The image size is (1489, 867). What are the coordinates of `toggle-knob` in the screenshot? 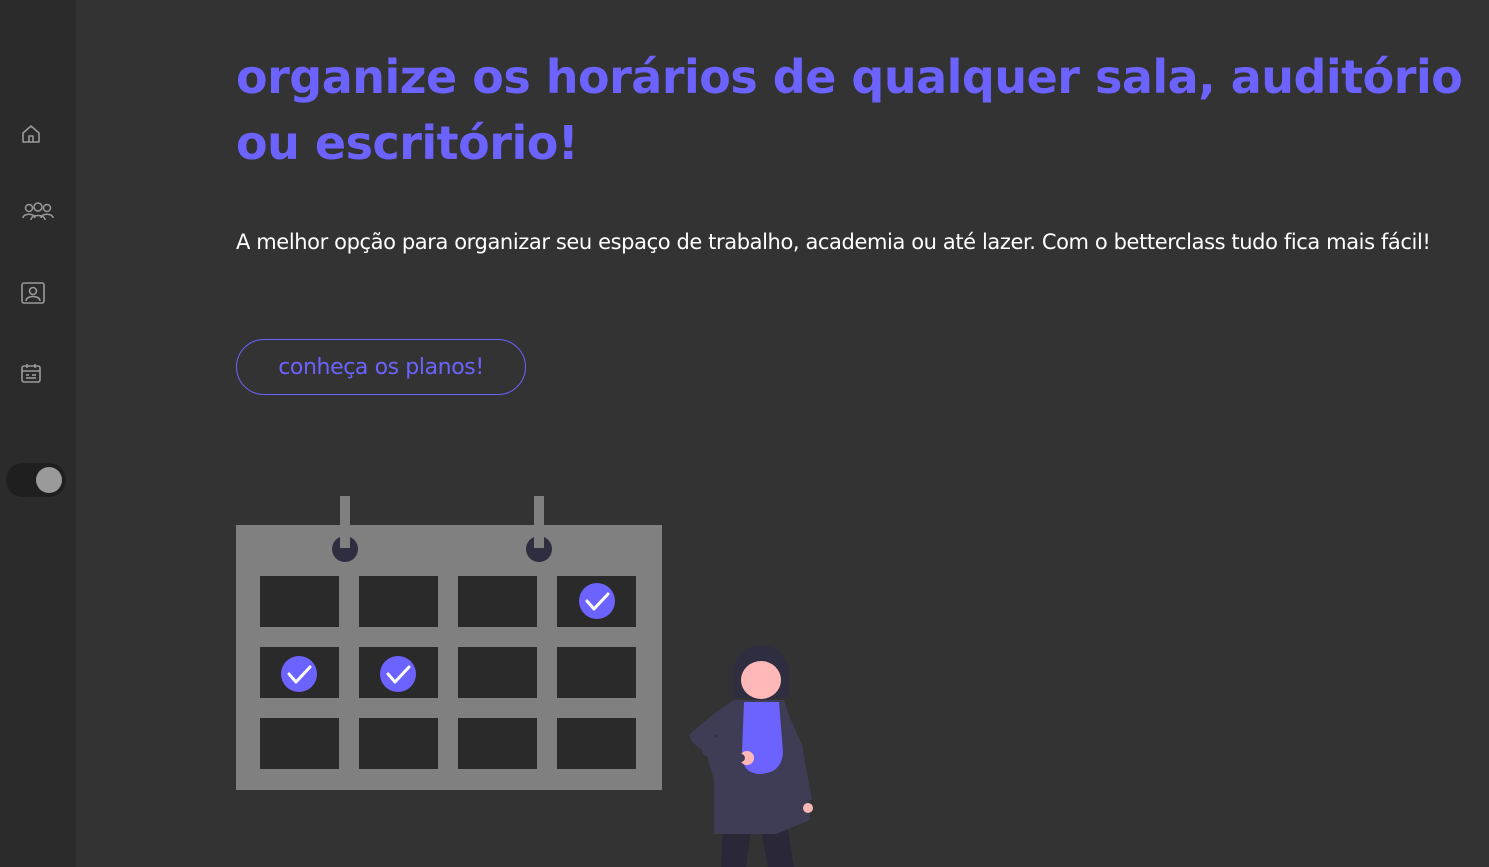 It's located at (49, 480).